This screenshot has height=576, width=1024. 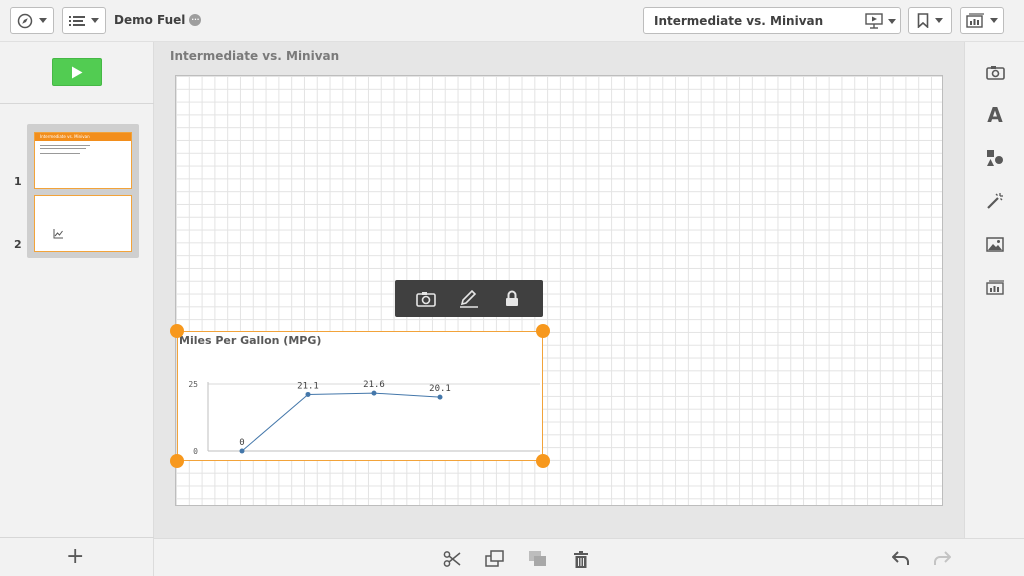 I want to click on app-title: Demo Fuel ···, so click(x=158, y=20).